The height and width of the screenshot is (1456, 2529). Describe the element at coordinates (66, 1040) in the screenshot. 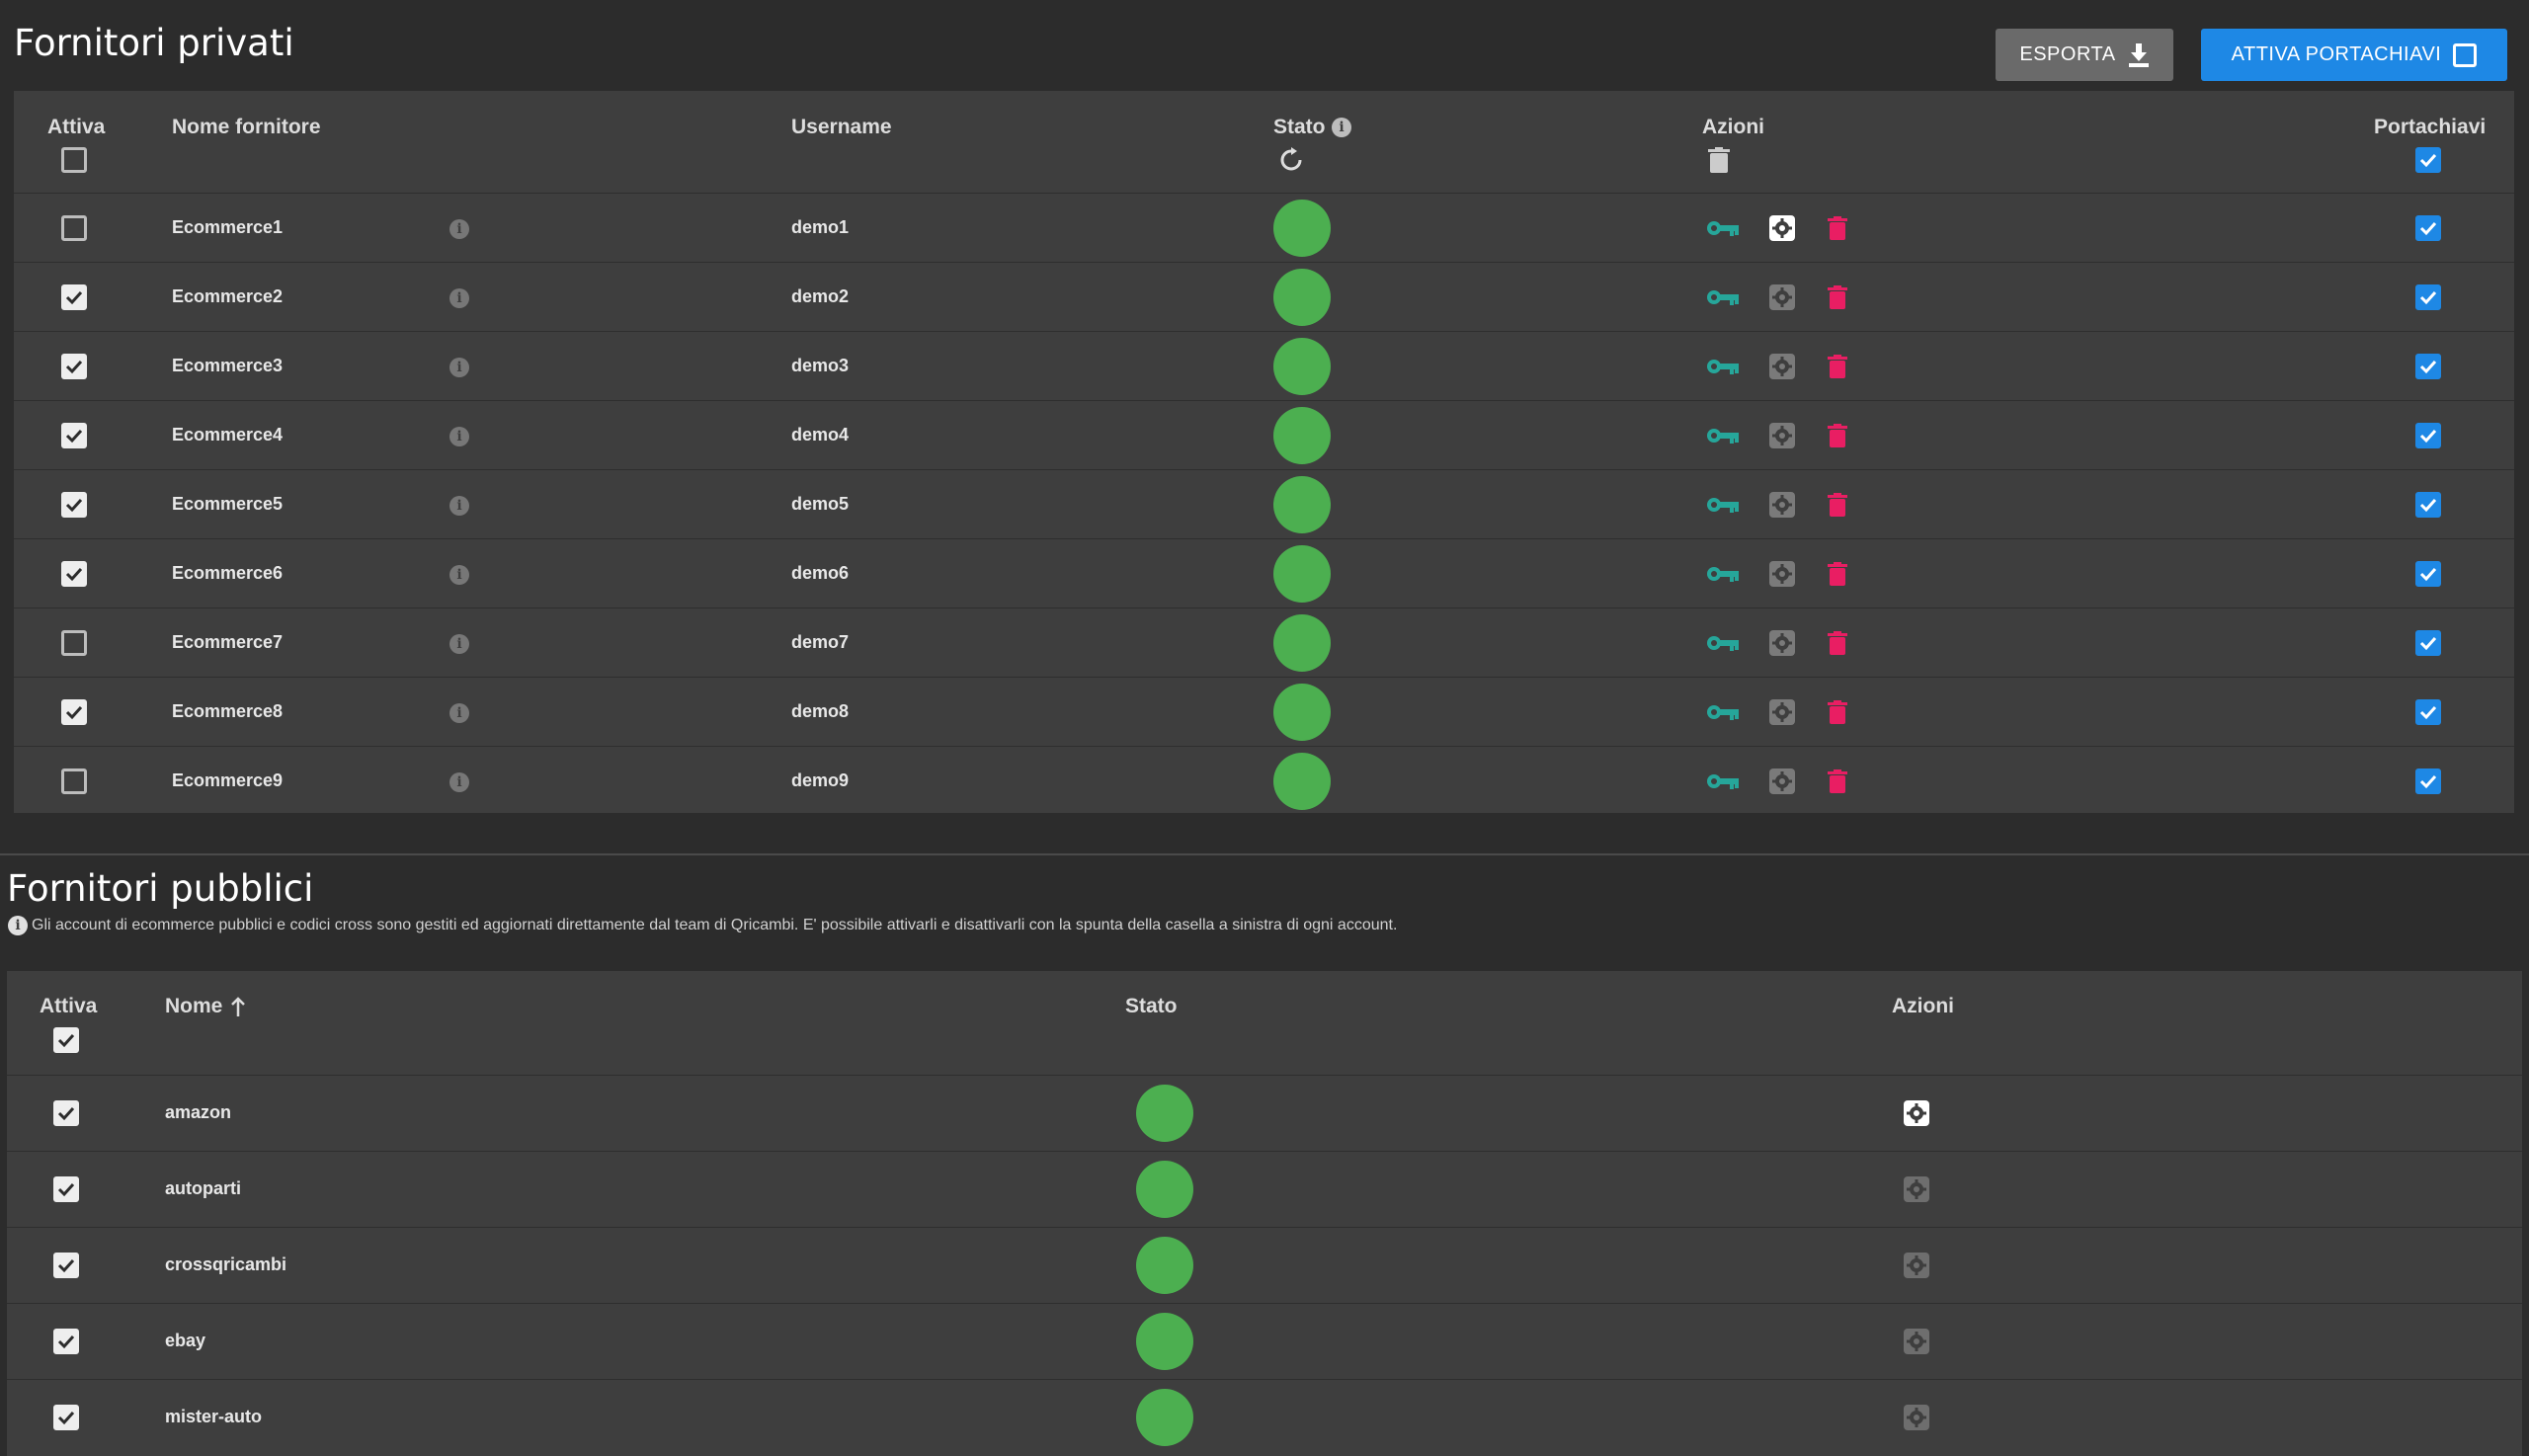

I see `public-select-all-checkbox` at that location.